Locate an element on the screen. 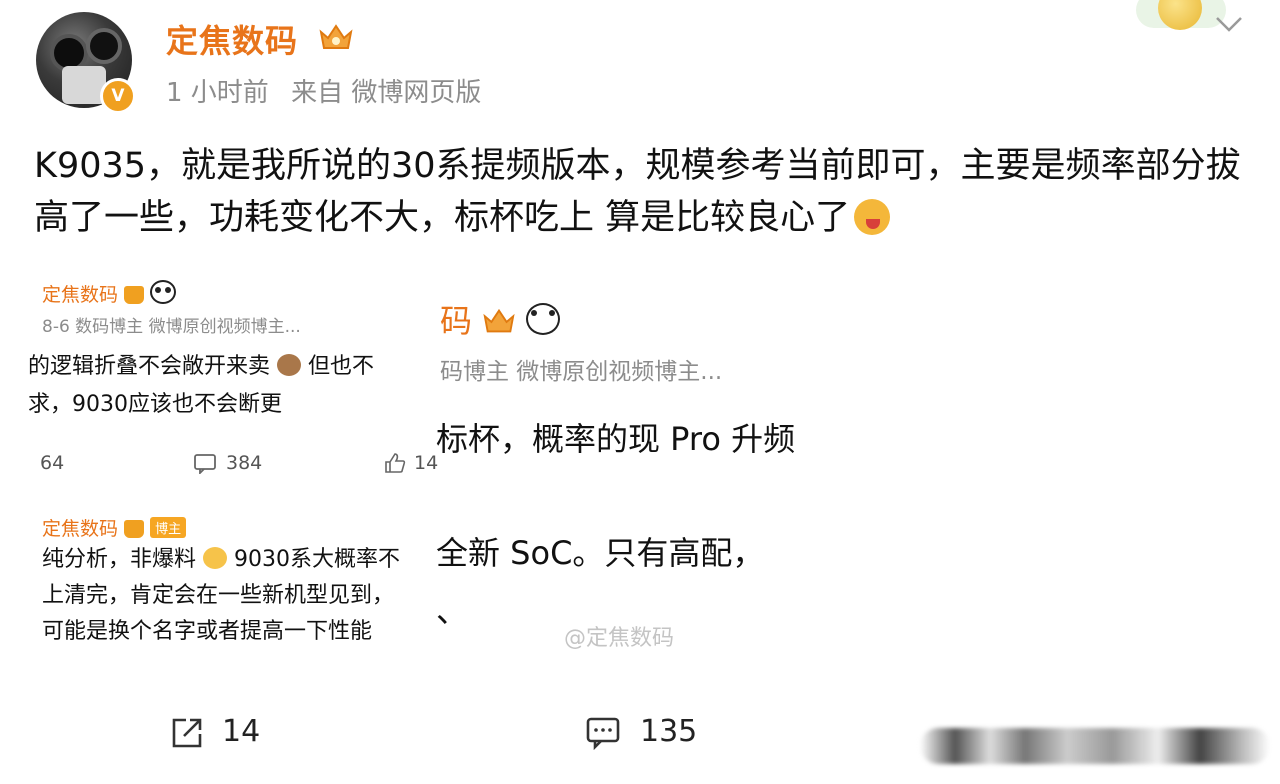  embedded-line: 可能是换个名字或者提高一下性能 is located at coordinates (207, 631).